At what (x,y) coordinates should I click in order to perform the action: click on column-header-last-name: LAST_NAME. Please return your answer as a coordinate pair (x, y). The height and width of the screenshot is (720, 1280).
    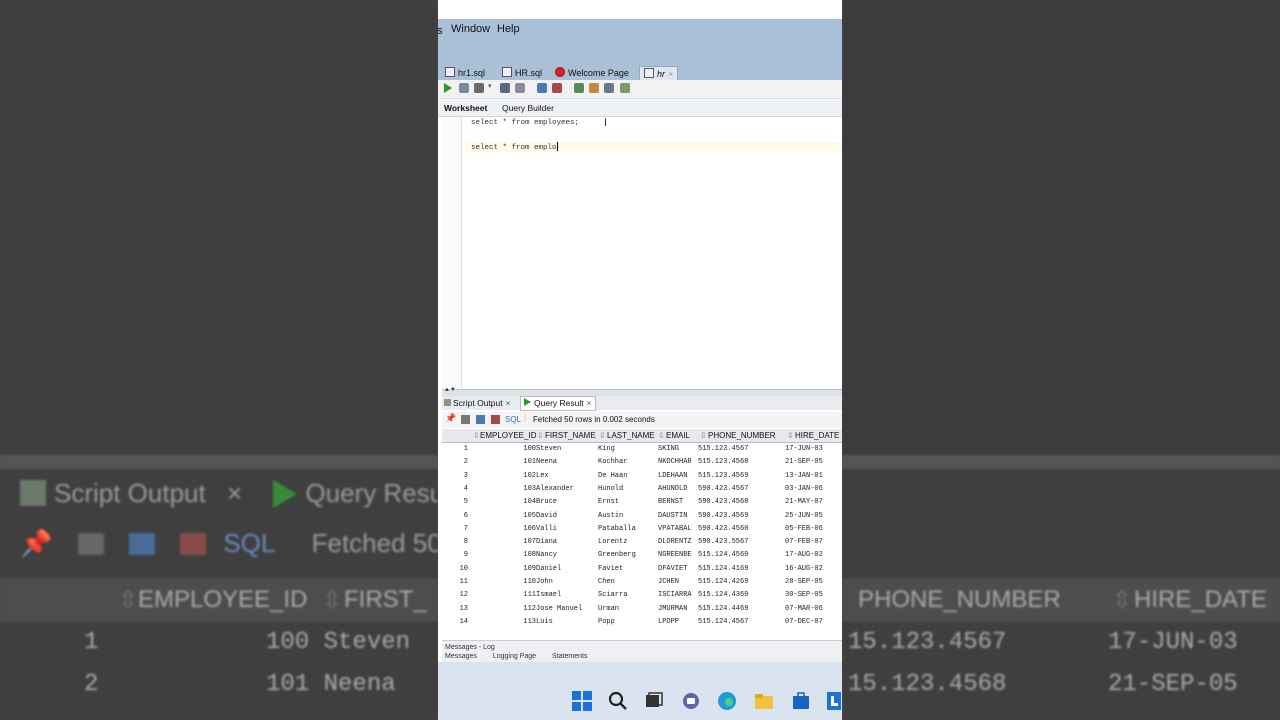
    Looking at the image, I should click on (631, 435).